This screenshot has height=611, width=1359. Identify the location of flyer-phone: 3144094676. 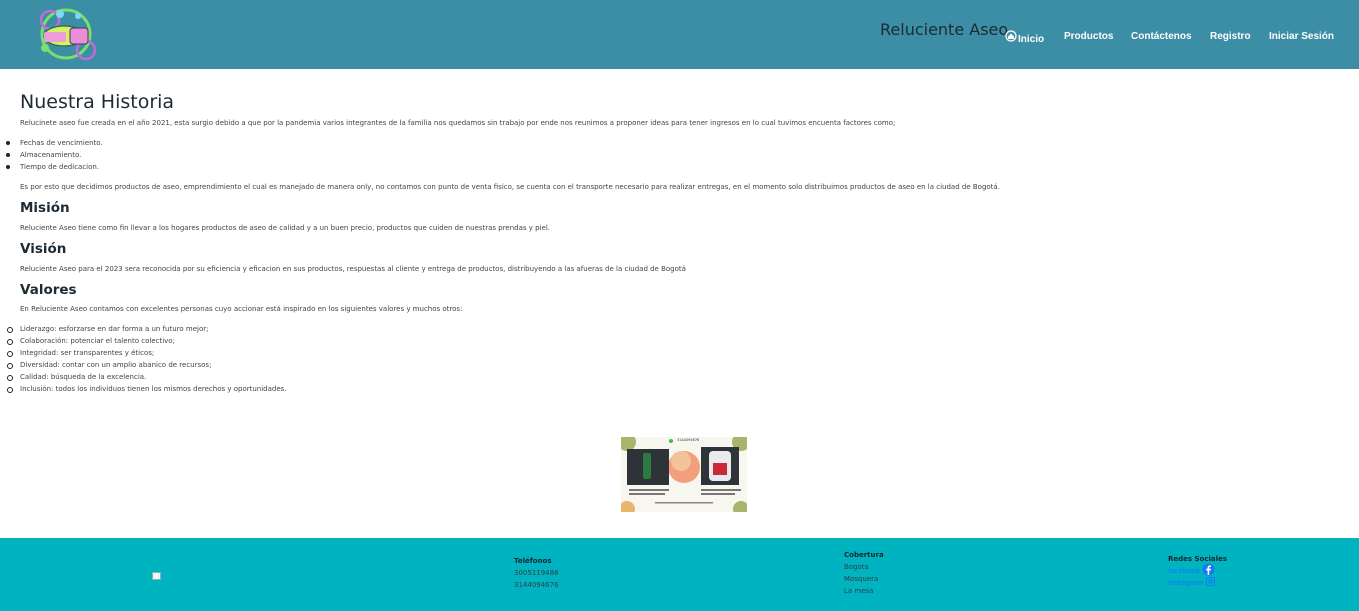
(688, 440).